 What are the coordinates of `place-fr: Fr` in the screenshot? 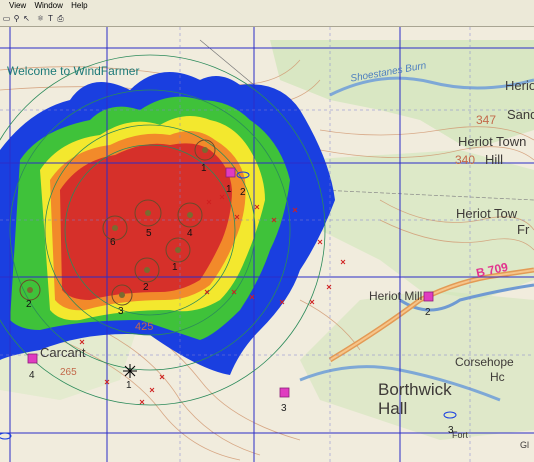 It's located at (523, 229).